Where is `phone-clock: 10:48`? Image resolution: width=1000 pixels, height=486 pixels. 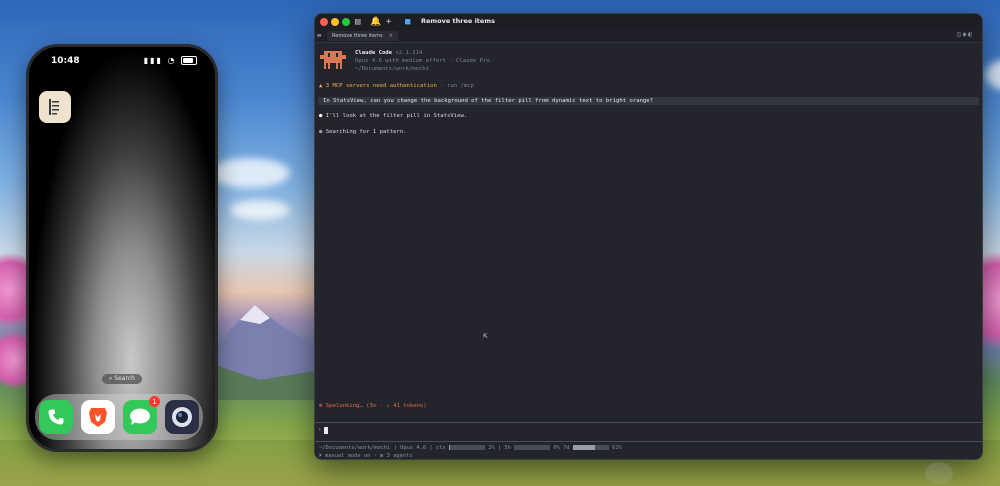 phone-clock: 10:48 is located at coordinates (65, 61).